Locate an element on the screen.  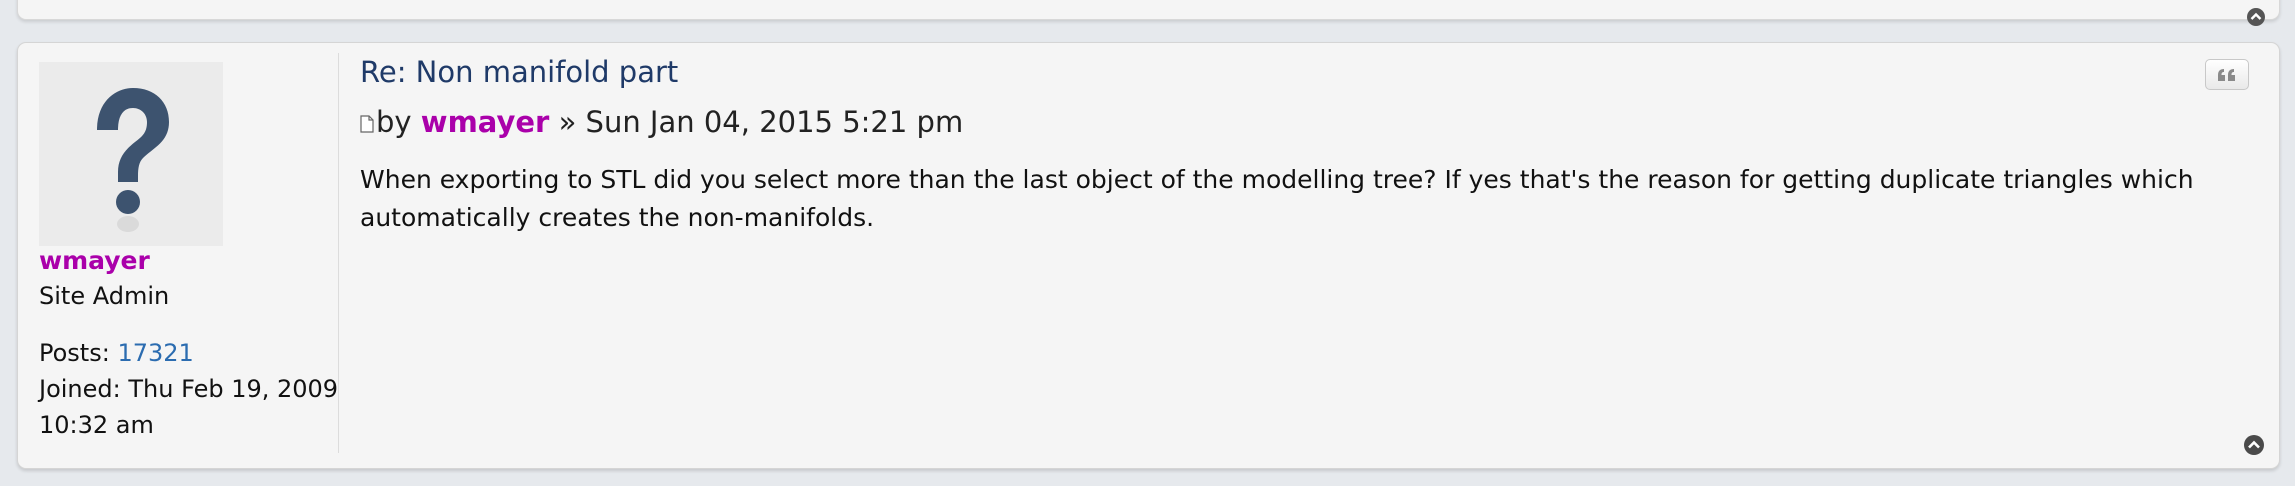
profile-posts: Posts: 17321 is located at coordinates (189, 353).